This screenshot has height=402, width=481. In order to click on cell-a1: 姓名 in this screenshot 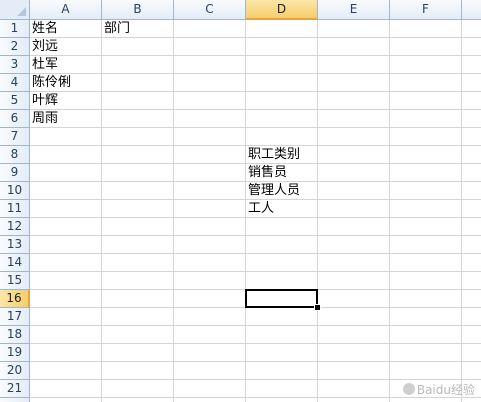, I will do `click(44, 29)`.